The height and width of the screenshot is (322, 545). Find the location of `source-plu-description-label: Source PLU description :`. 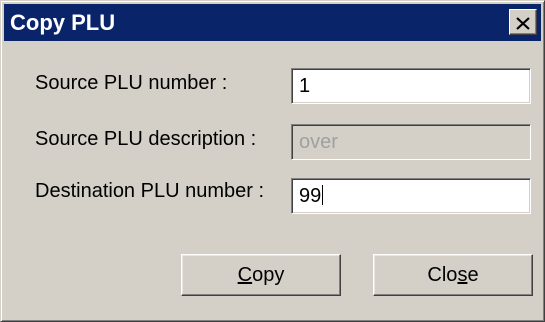

source-plu-description-label: Source PLU description : is located at coordinates (146, 139).